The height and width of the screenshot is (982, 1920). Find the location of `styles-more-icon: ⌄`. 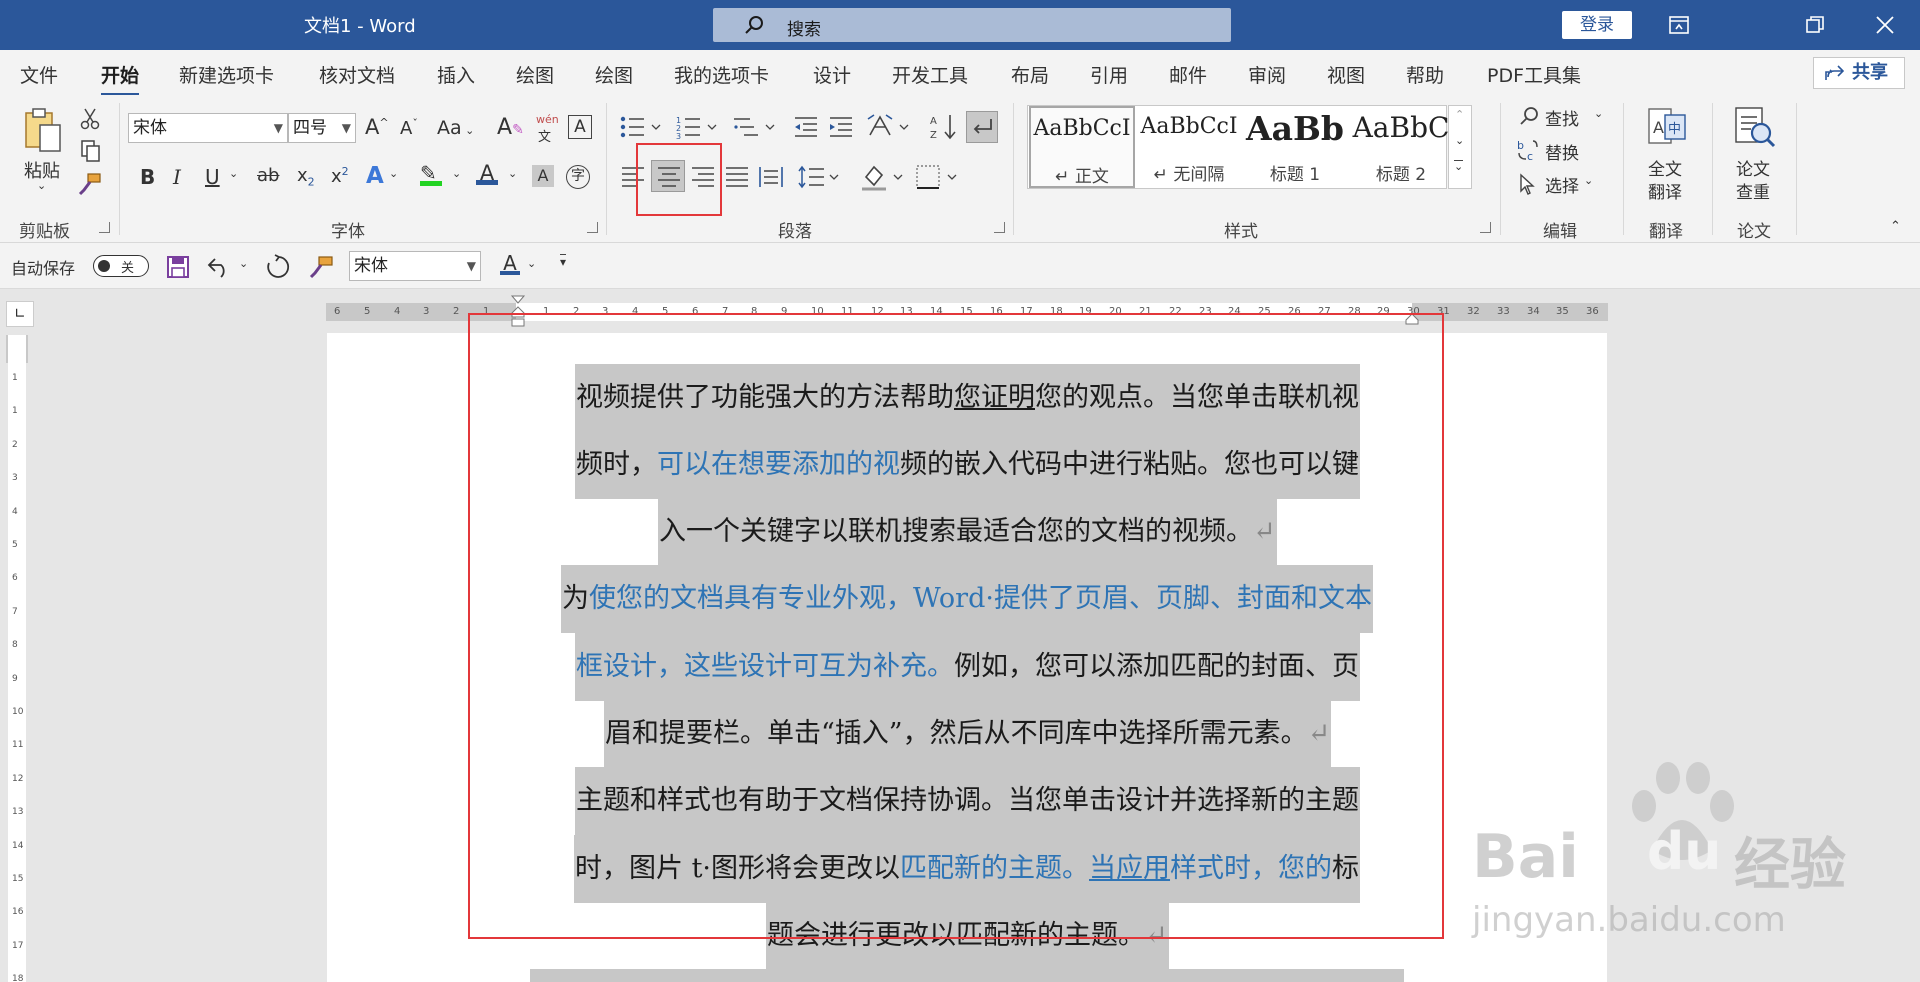

styles-more-icon: ⌄ is located at coordinates (1459, 166).